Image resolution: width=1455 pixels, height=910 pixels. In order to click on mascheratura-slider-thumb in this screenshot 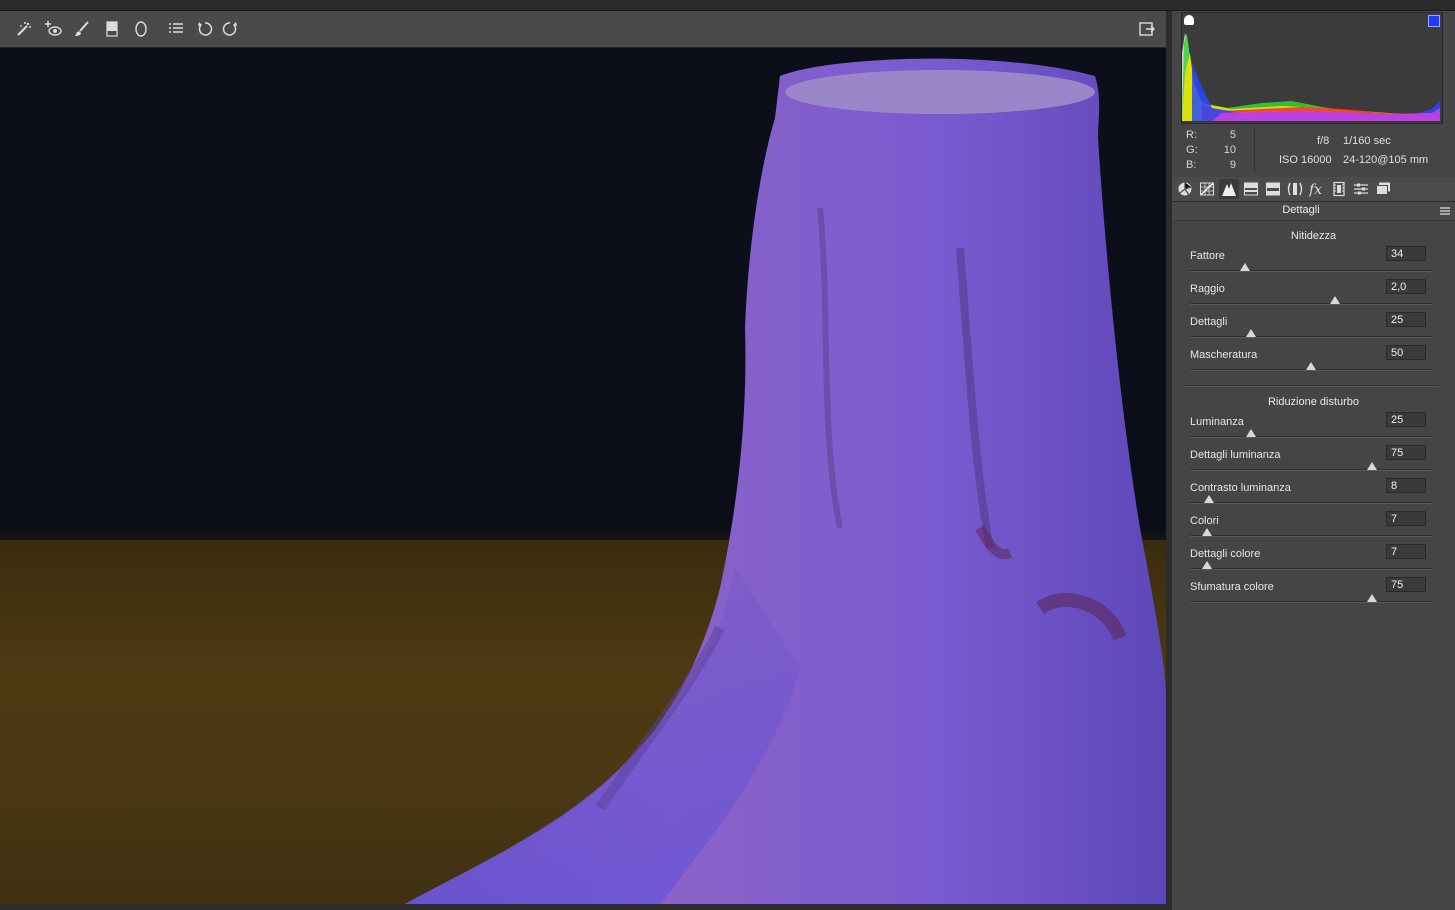, I will do `click(1311, 366)`.